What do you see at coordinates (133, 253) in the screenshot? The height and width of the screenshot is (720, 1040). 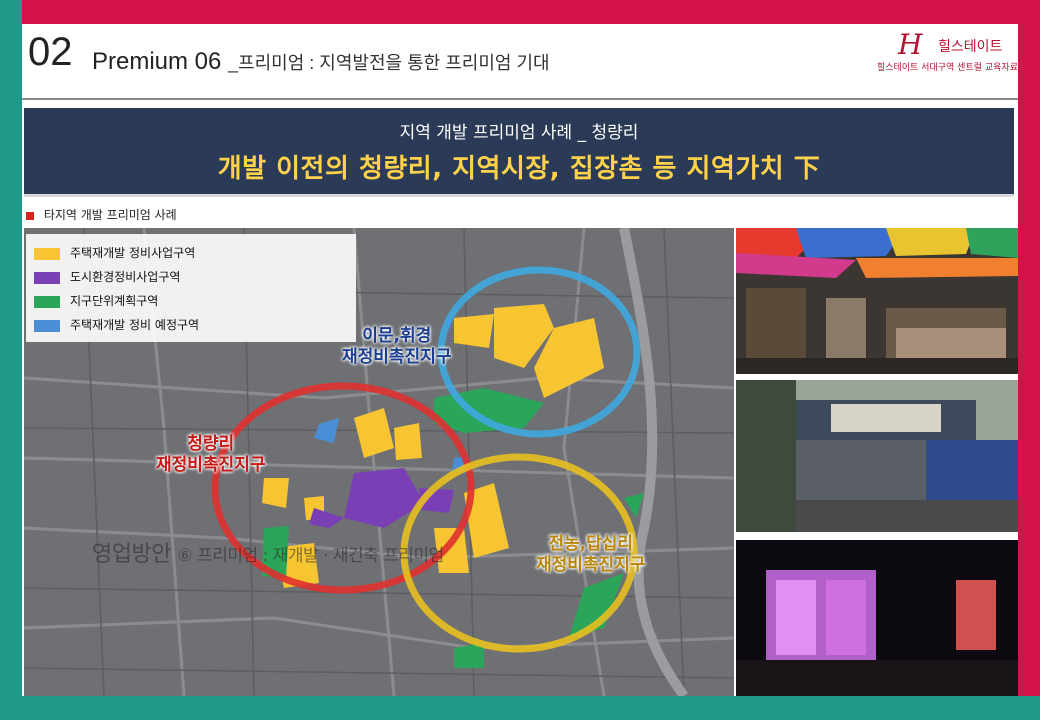 I see `legend-label: 주택재개발 정비사업구역` at bounding box center [133, 253].